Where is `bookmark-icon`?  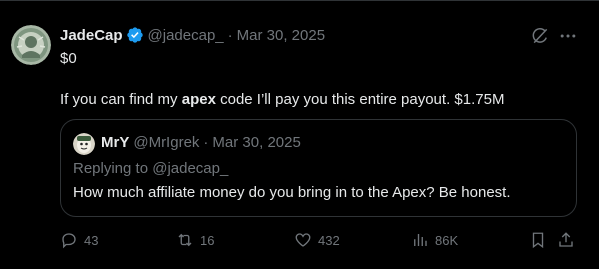
bookmark-icon is located at coordinates (538, 240).